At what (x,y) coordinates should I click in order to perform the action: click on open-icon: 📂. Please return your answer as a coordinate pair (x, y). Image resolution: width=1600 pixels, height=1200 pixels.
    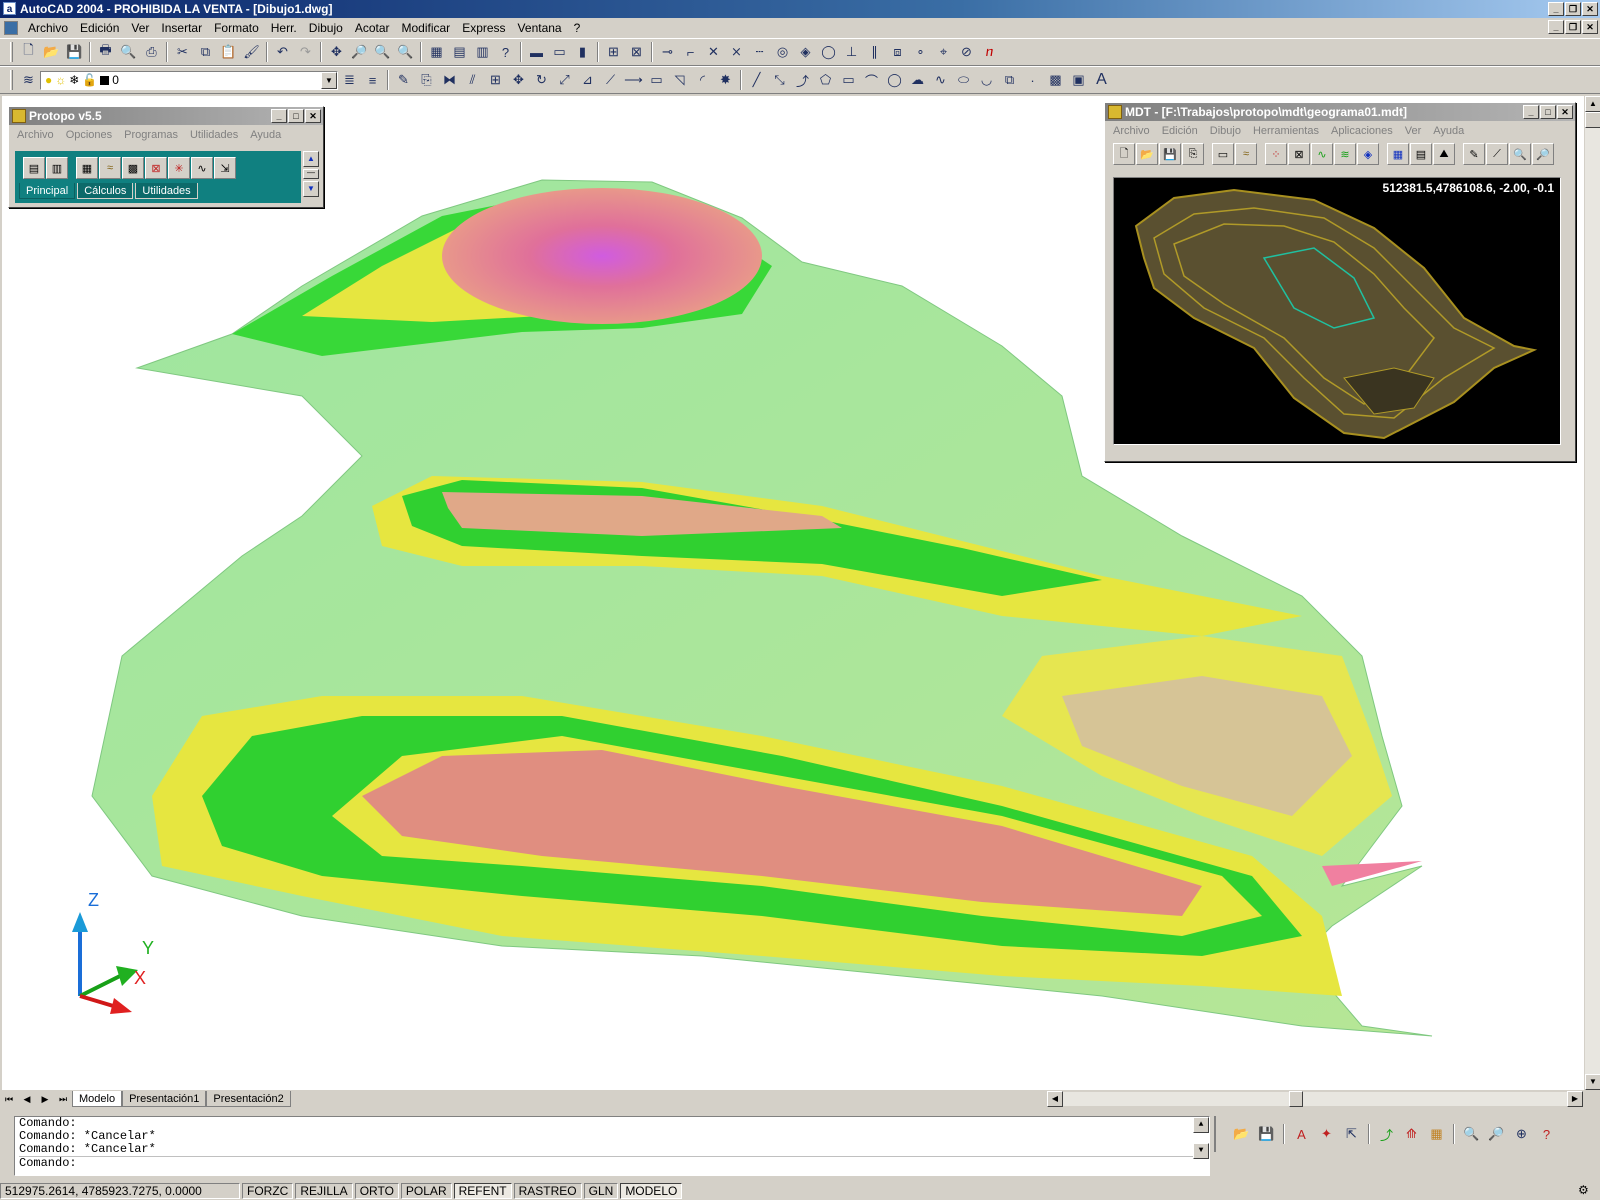
    Looking at the image, I should click on (51, 52).